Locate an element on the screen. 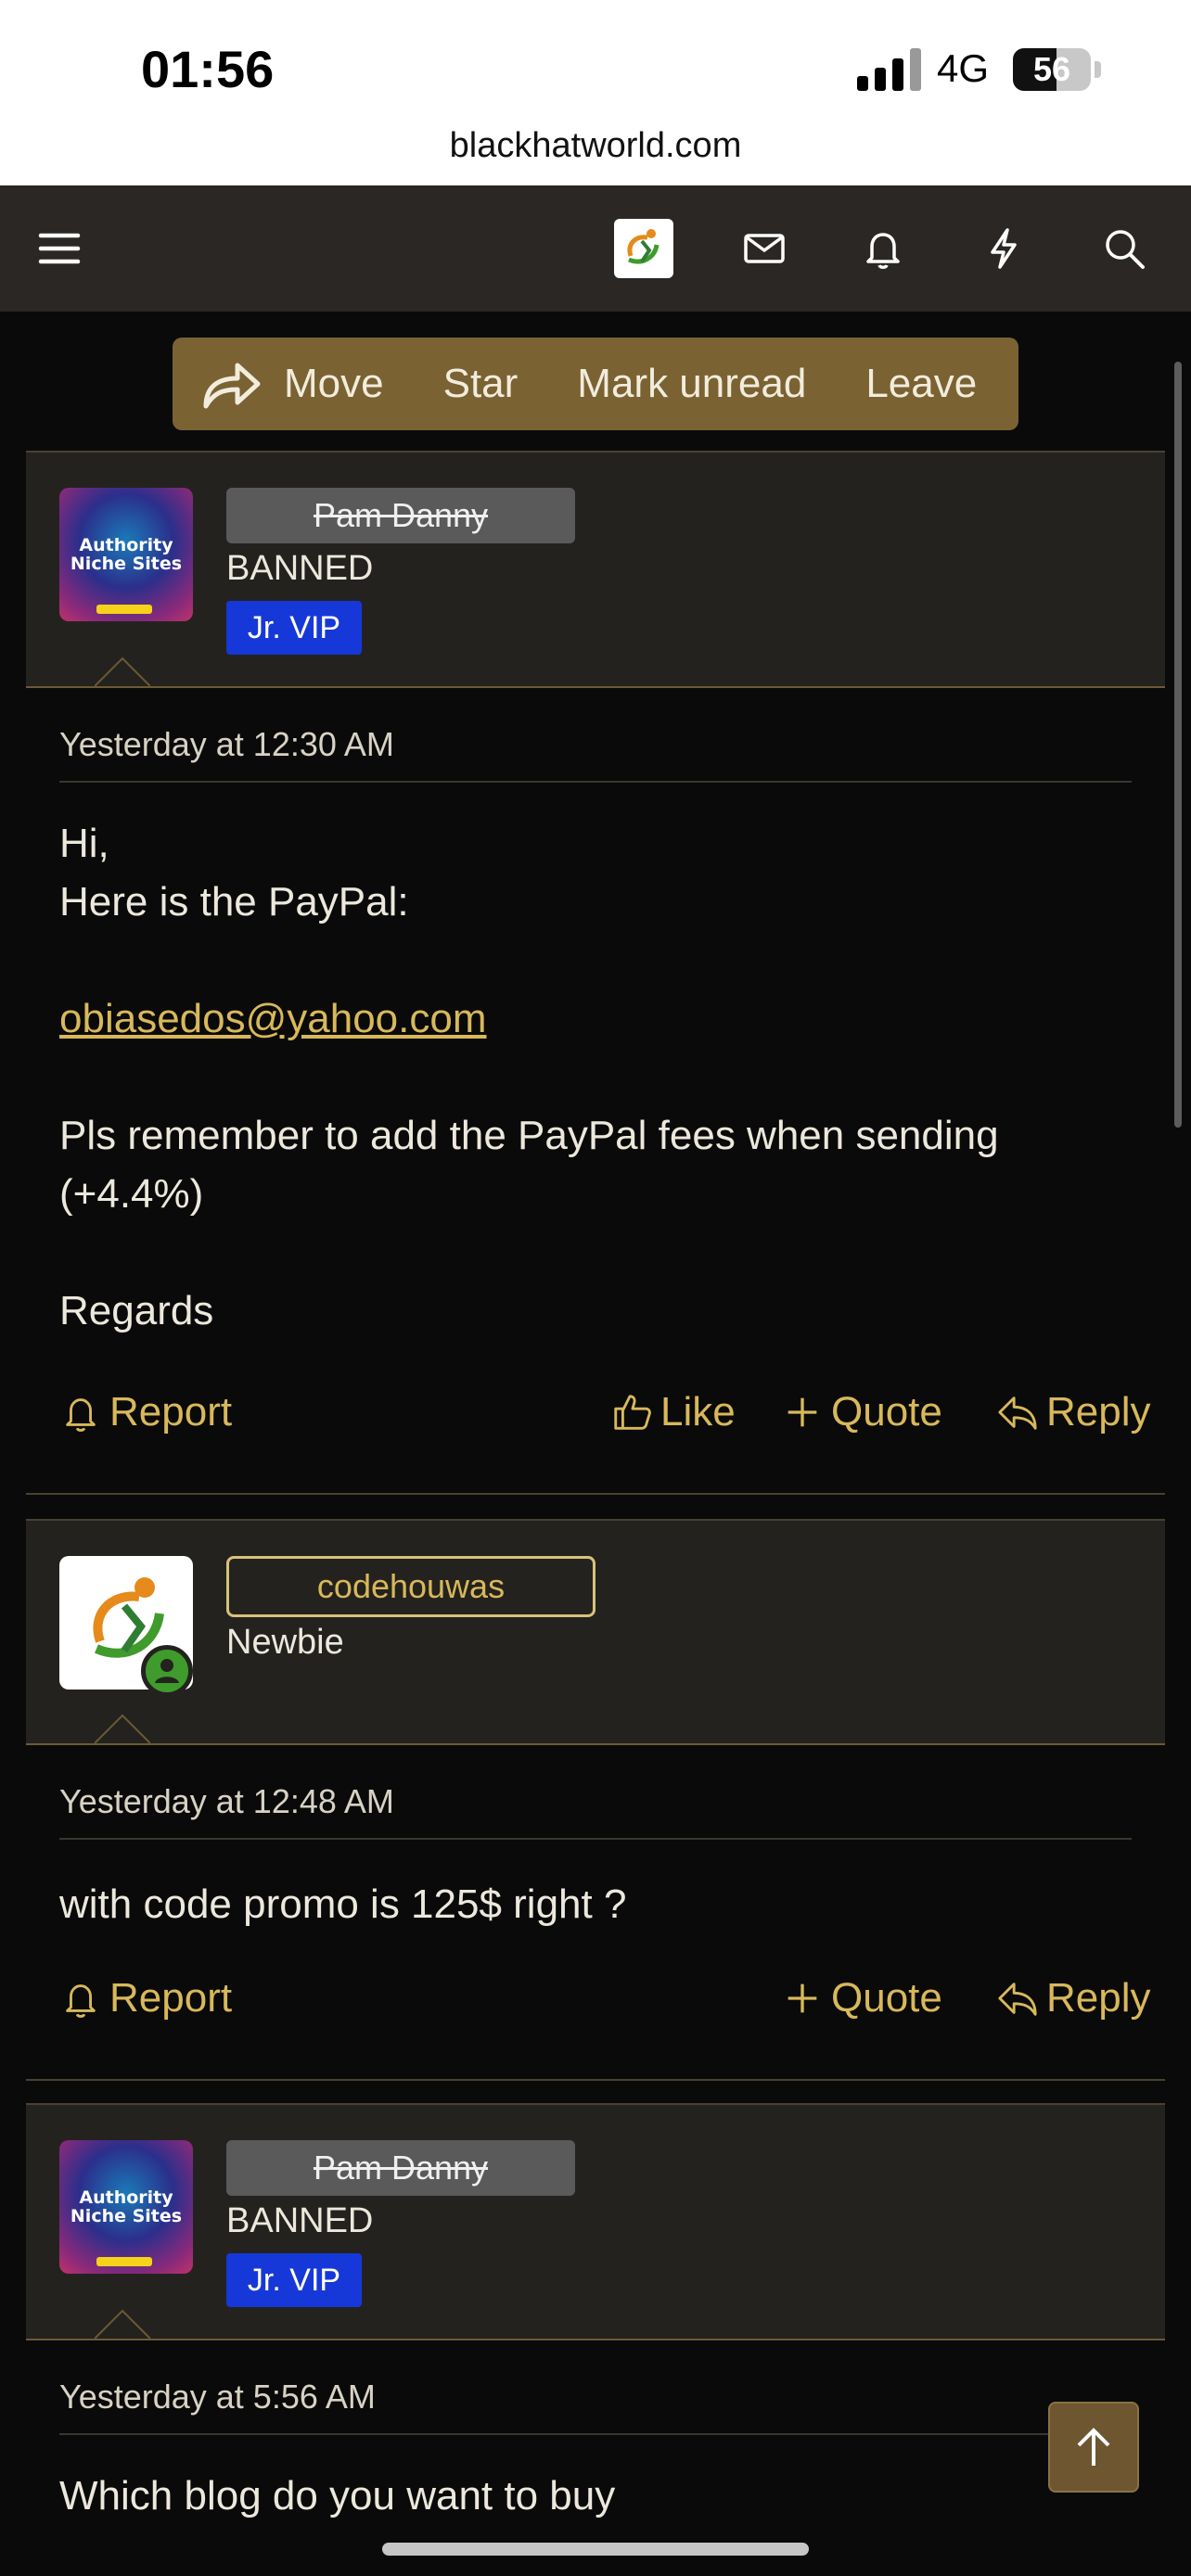 Image resolution: width=1191 pixels, height=2576 pixels. thumbs-up-icon is located at coordinates (632, 1412).